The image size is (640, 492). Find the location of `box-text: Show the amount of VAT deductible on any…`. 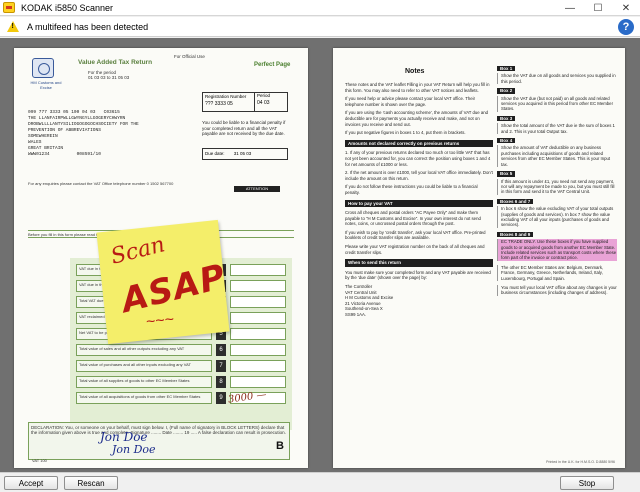

box-text: Show the amount of VAT deductible on any… is located at coordinates (557, 156).